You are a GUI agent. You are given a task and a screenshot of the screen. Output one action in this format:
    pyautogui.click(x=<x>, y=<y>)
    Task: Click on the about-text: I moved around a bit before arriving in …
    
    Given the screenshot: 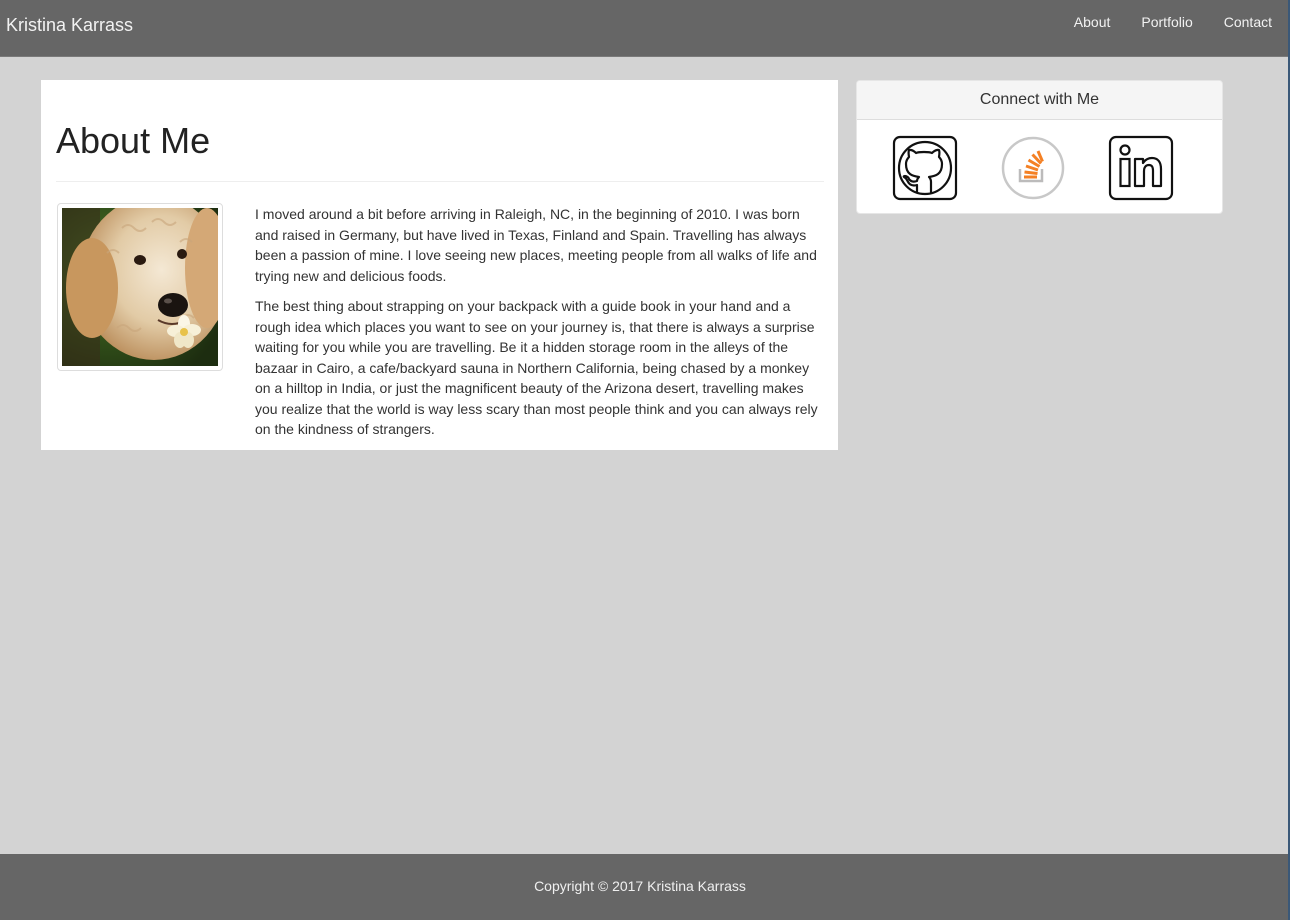 What is the action you would take?
    pyautogui.click(x=540, y=327)
    